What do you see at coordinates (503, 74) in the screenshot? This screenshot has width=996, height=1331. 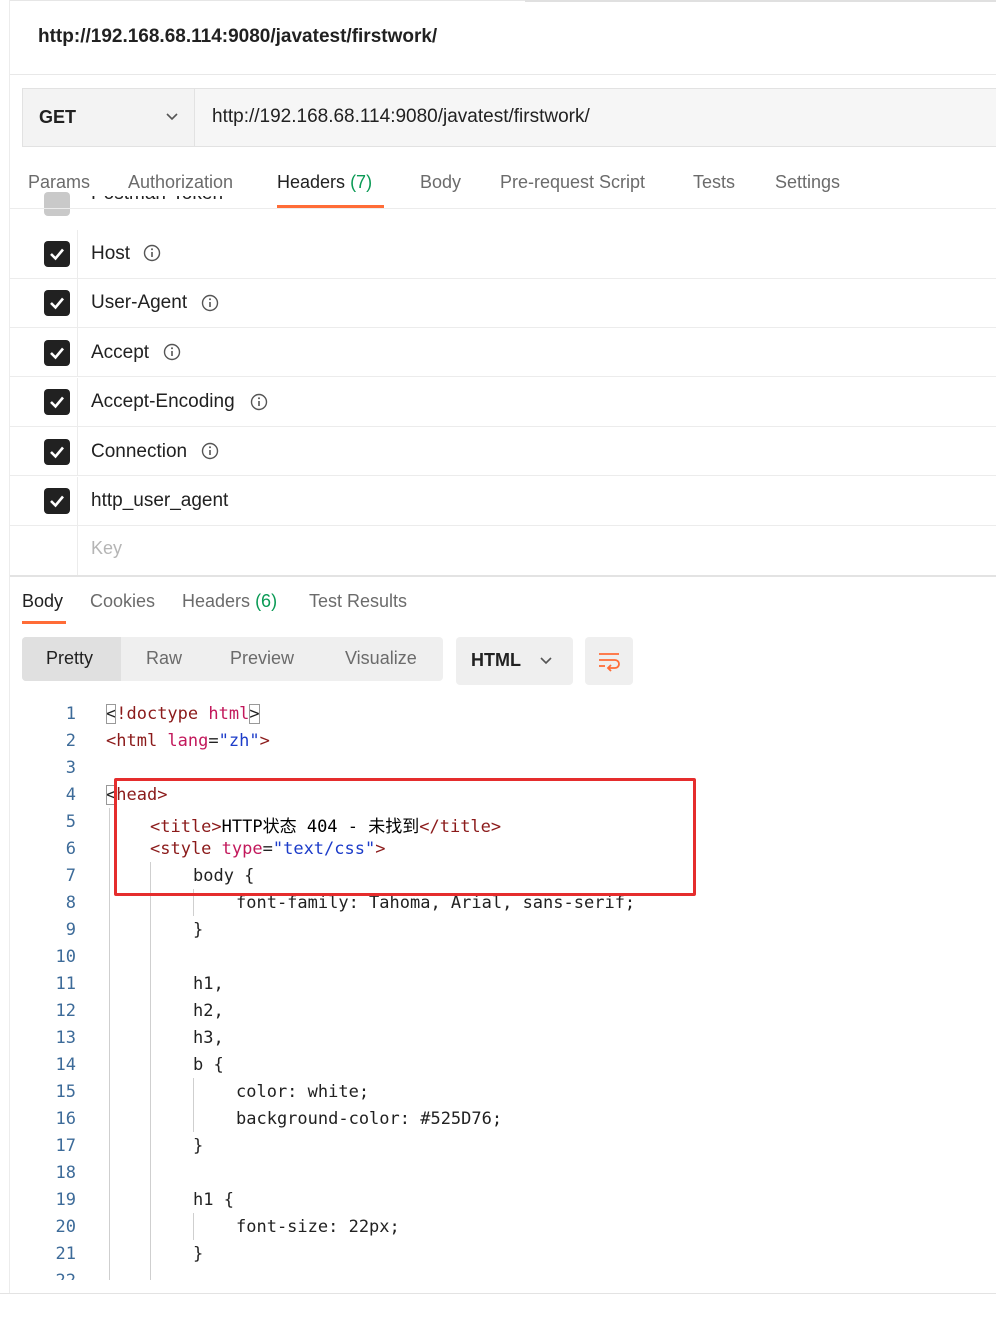 I see `title-divider` at bounding box center [503, 74].